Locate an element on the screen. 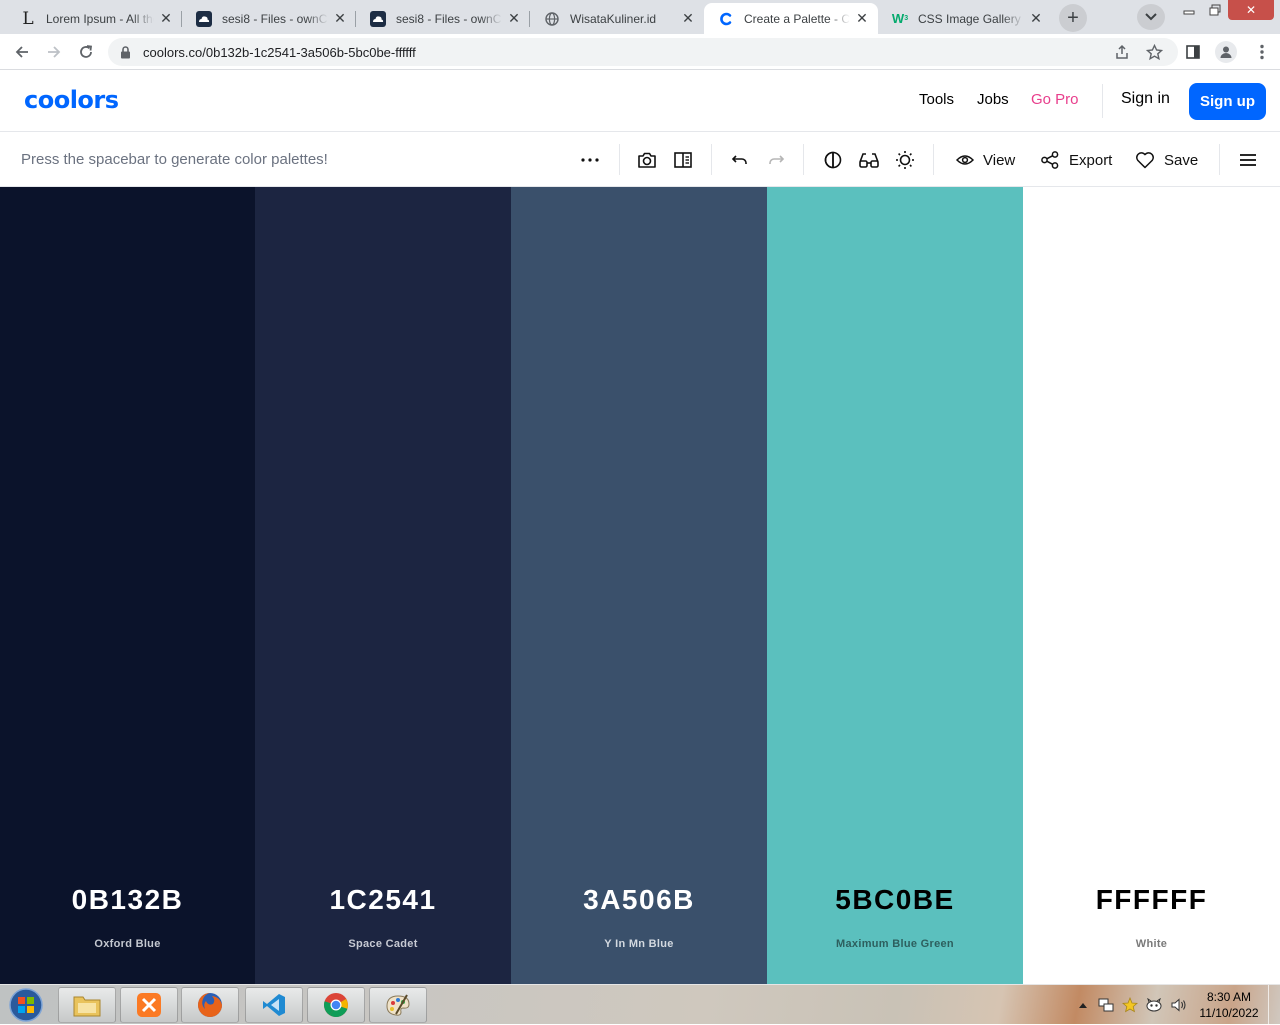  brightness-sun-icon is located at coordinates (905, 160).